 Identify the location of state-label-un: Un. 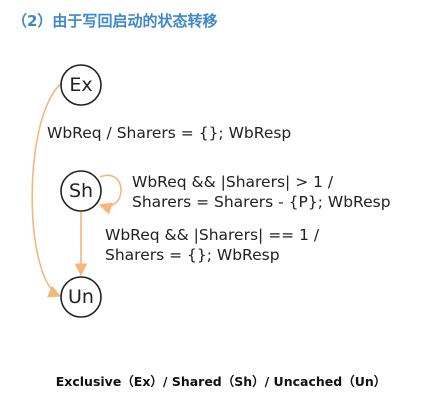
(81, 297).